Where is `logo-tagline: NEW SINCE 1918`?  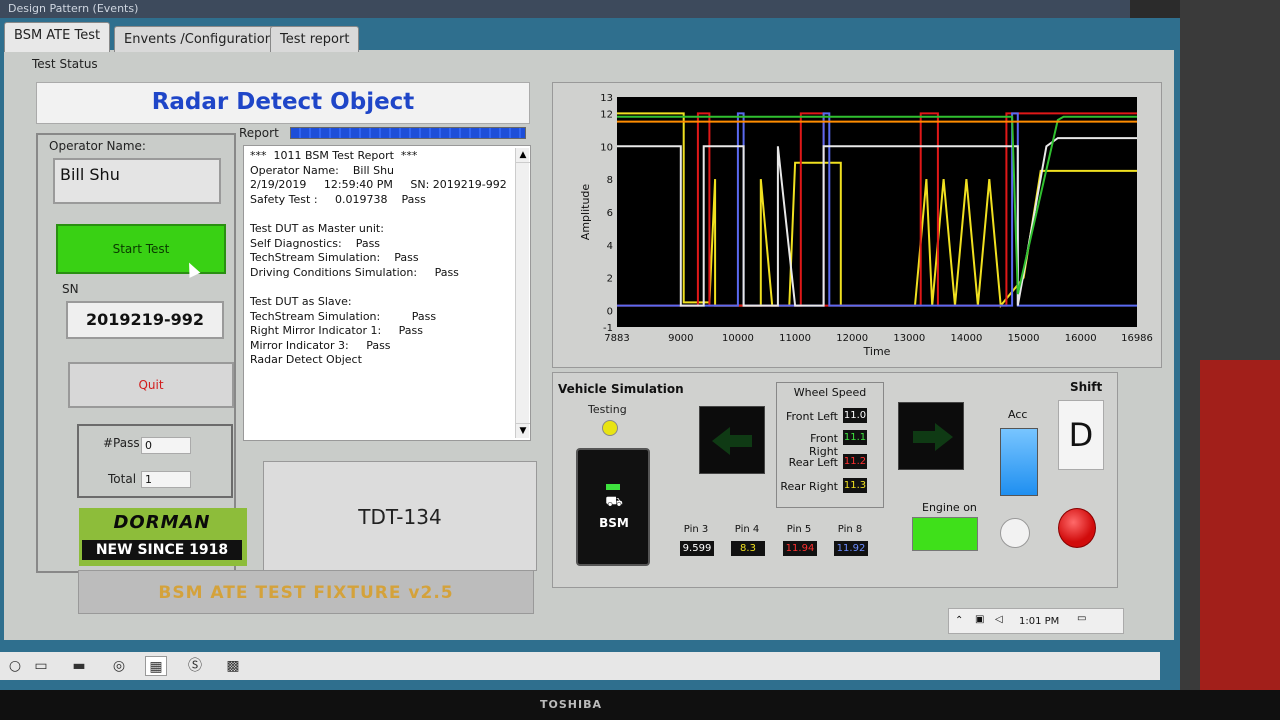 logo-tagline: NEW SINCE 1918 is located at coordinates (162, 550).